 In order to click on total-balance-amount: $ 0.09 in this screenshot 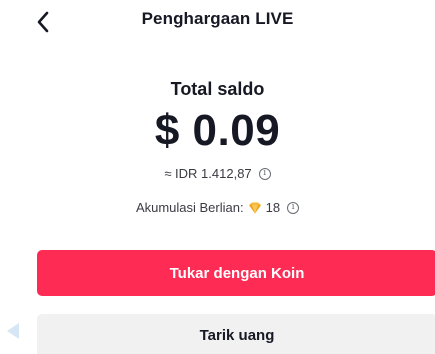, I will do `click(217, 130)`.